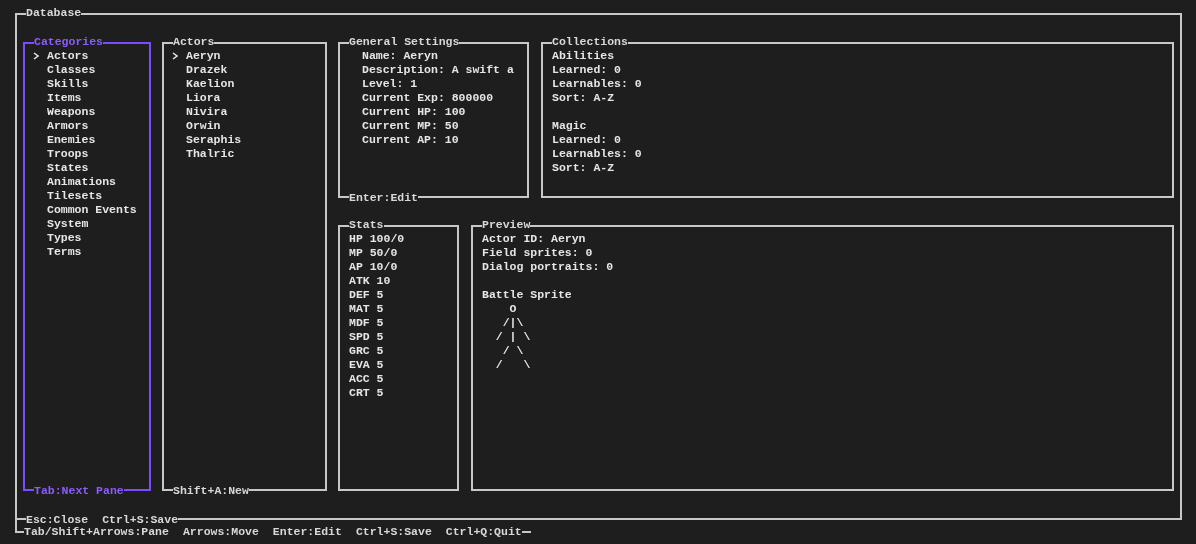 The image size is (1196, 544). Describe the element at coordinates (248, 84) in the screenshot. I see `list-item: Kaelion` at that location.